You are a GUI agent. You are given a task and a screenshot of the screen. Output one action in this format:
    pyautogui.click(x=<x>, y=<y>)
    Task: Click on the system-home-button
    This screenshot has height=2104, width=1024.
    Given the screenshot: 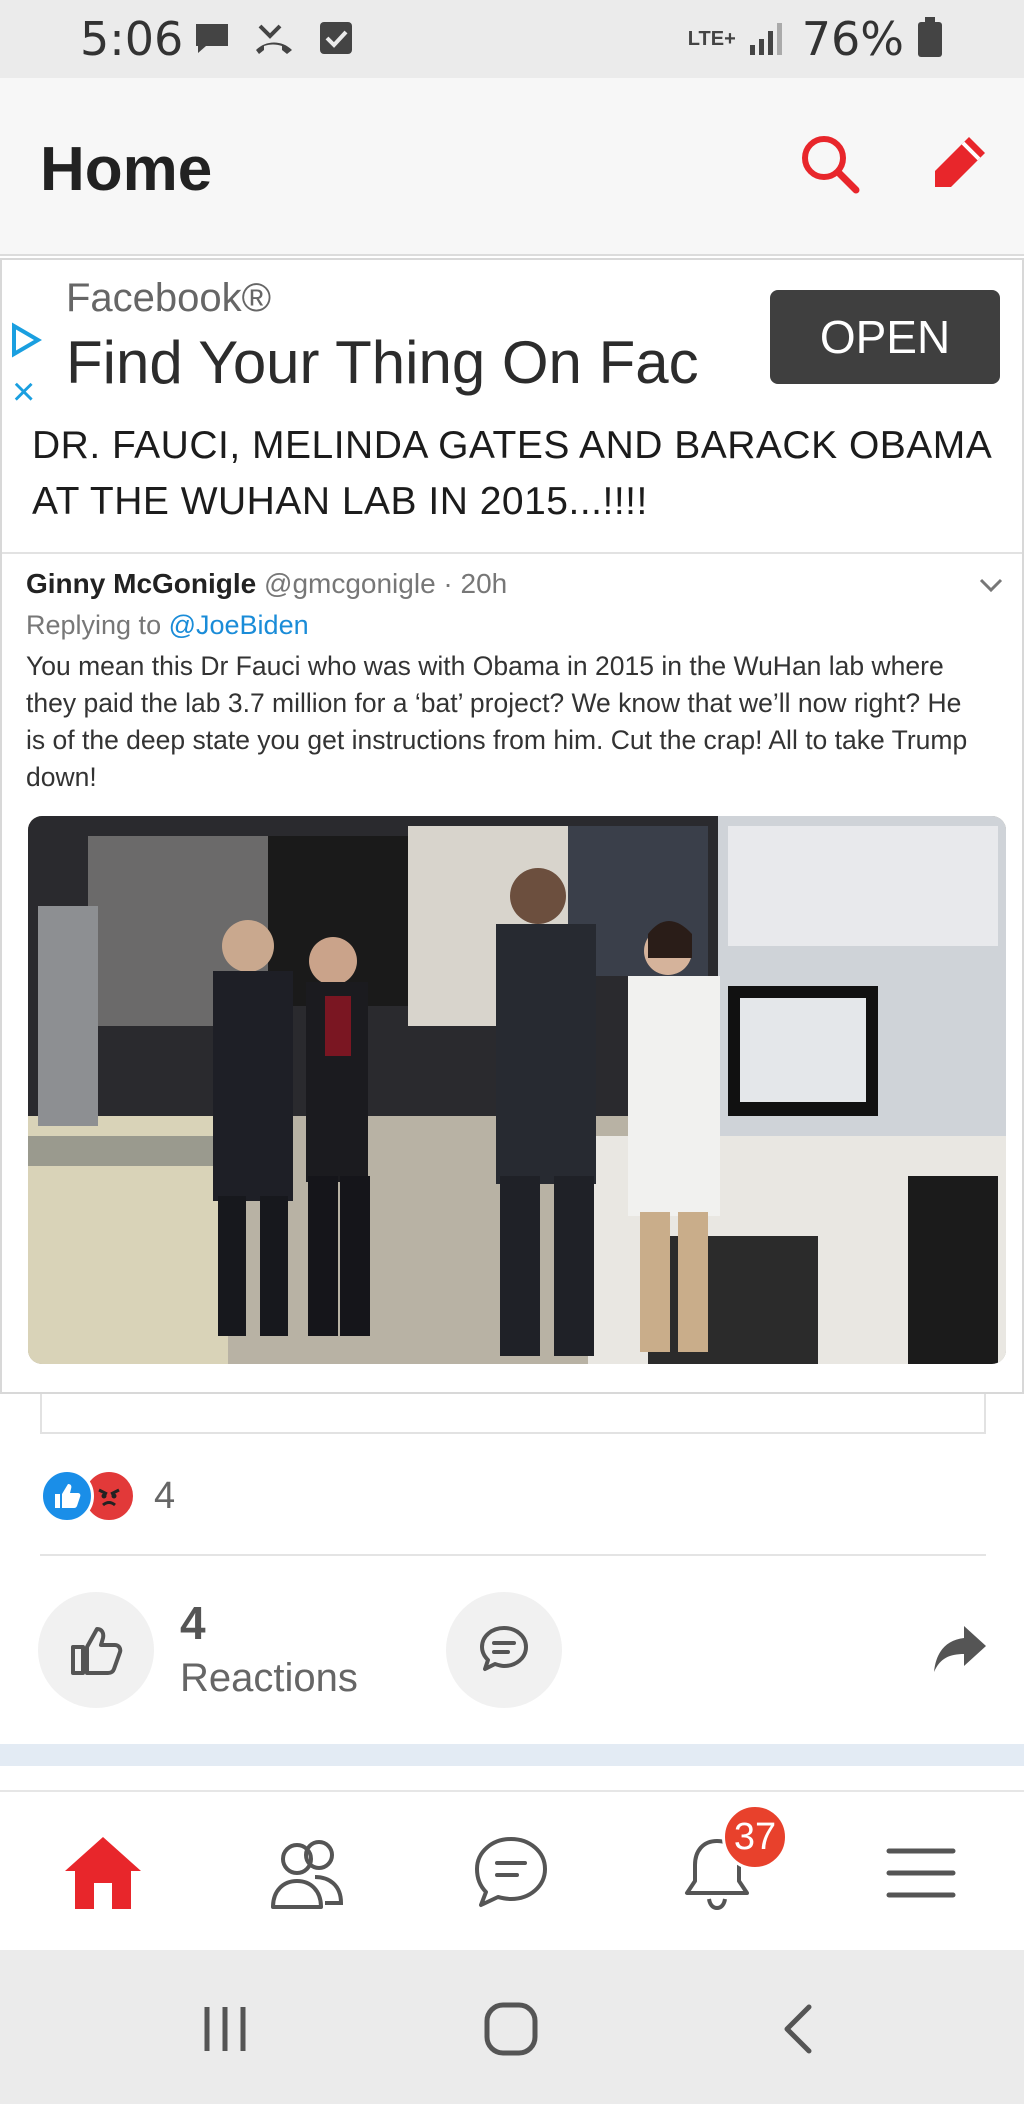 What is the action you would take?
    pyautogui.click(x=511, y=2029)
    